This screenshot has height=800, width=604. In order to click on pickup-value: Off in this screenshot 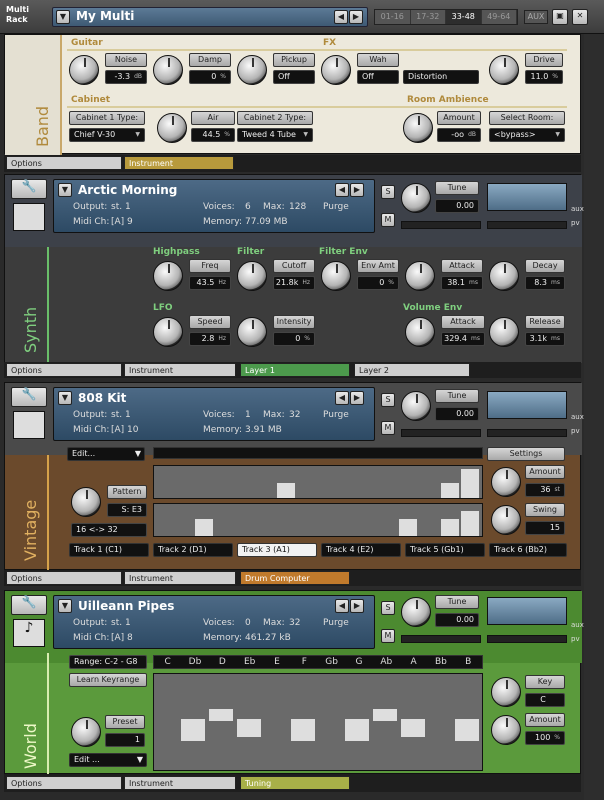, I will do `click(294, 77)`.